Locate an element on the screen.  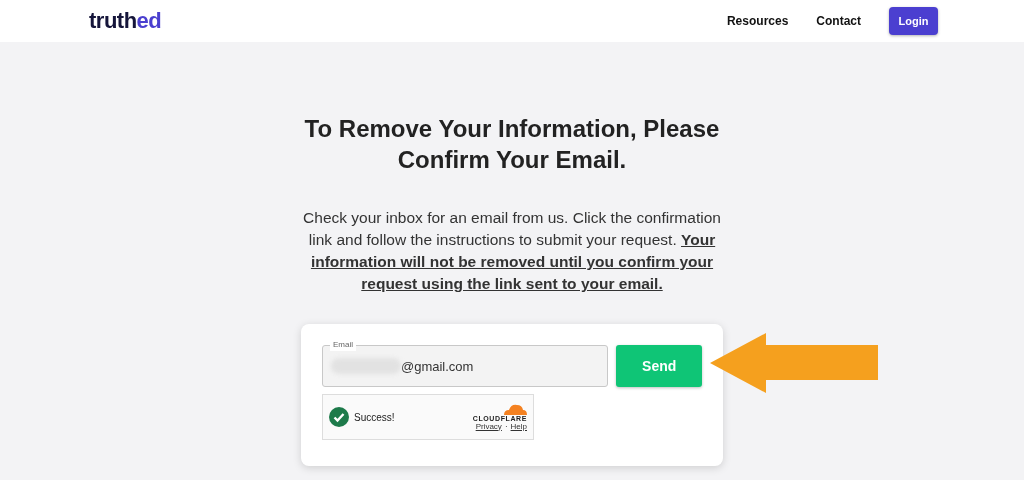
nav-link: Resources is located at coordinates (757, 21).